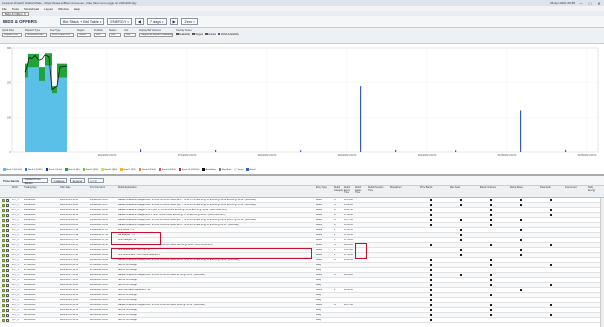 This screenshot has width=604, height=327. Describe the element at coordinates (552, 188) in the screenshot. I see `column-header: Pasa Avail` at that location.